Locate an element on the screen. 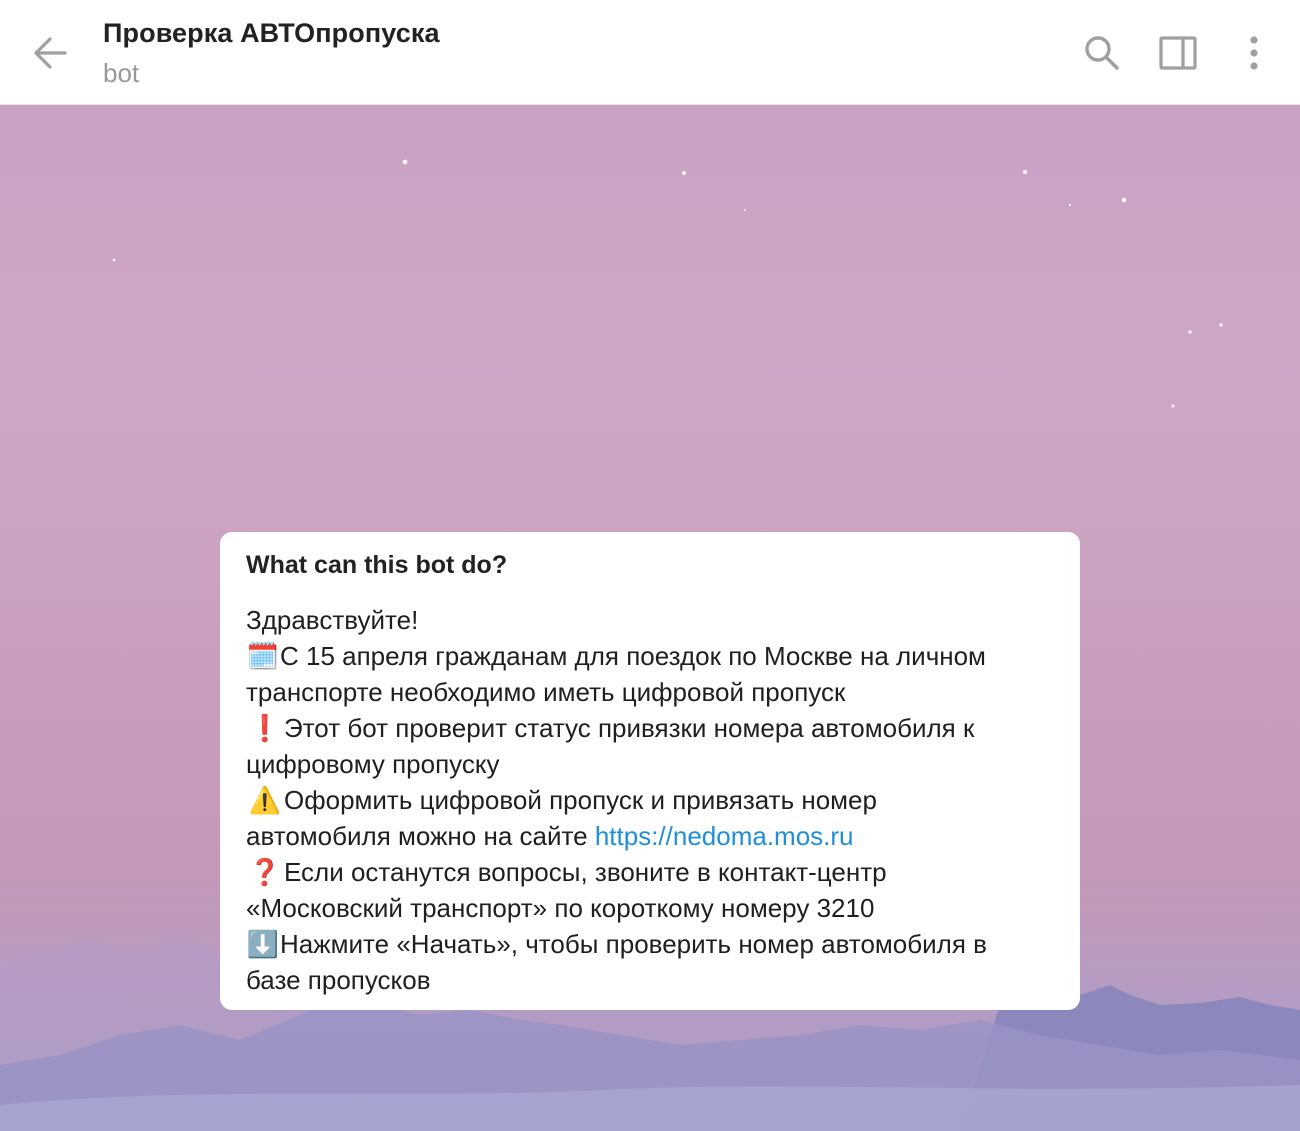 Image resolution: width=1300 pixels, height=1131 pixels. sidebar-toggle-icon is located at coordinates (1178, 53).